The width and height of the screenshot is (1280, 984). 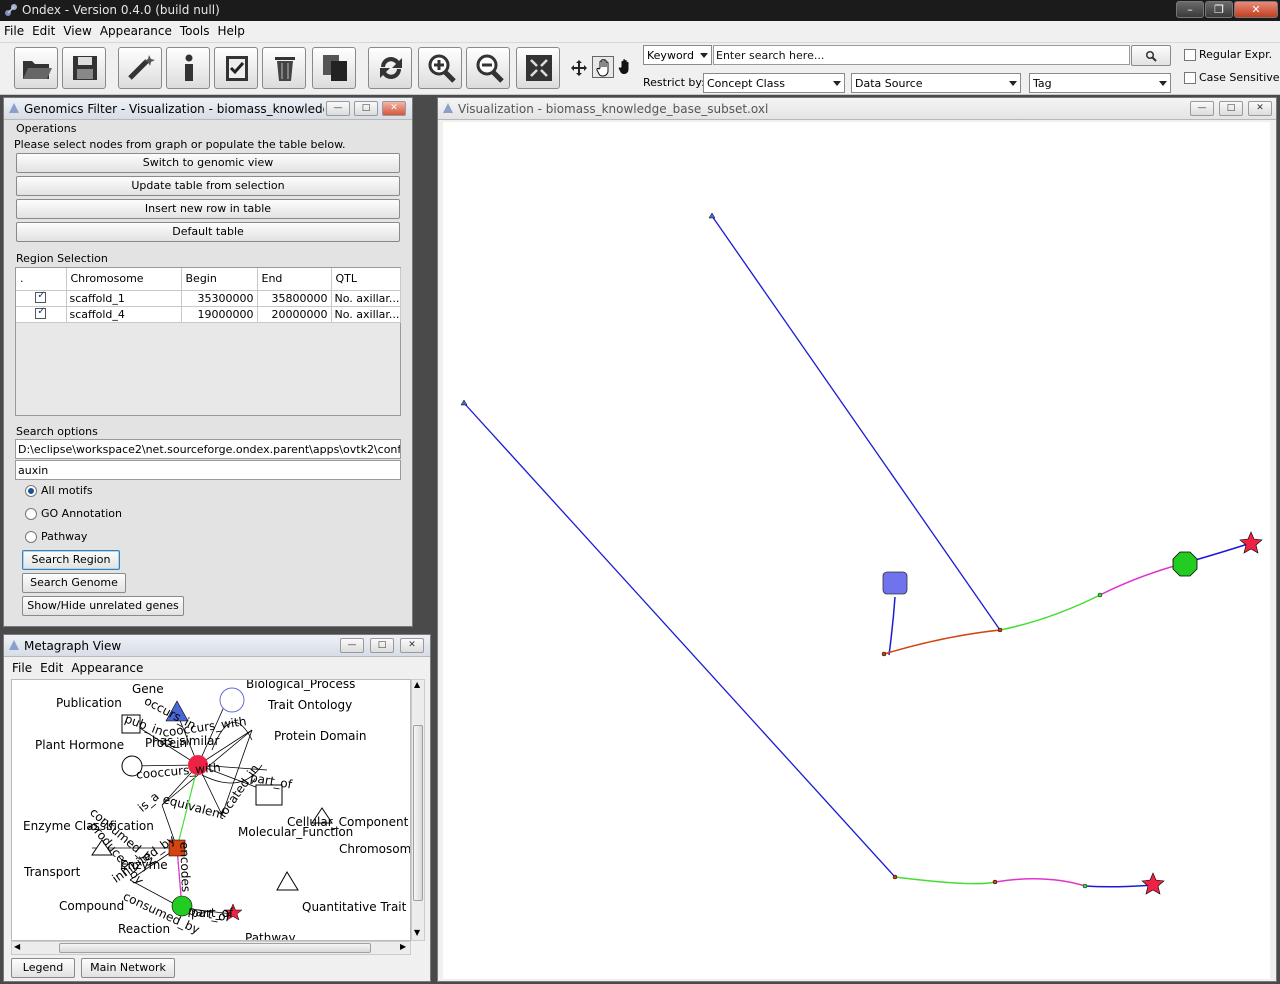 I want to click on meta-node-compound: Compound, so click(x=91, y=906).